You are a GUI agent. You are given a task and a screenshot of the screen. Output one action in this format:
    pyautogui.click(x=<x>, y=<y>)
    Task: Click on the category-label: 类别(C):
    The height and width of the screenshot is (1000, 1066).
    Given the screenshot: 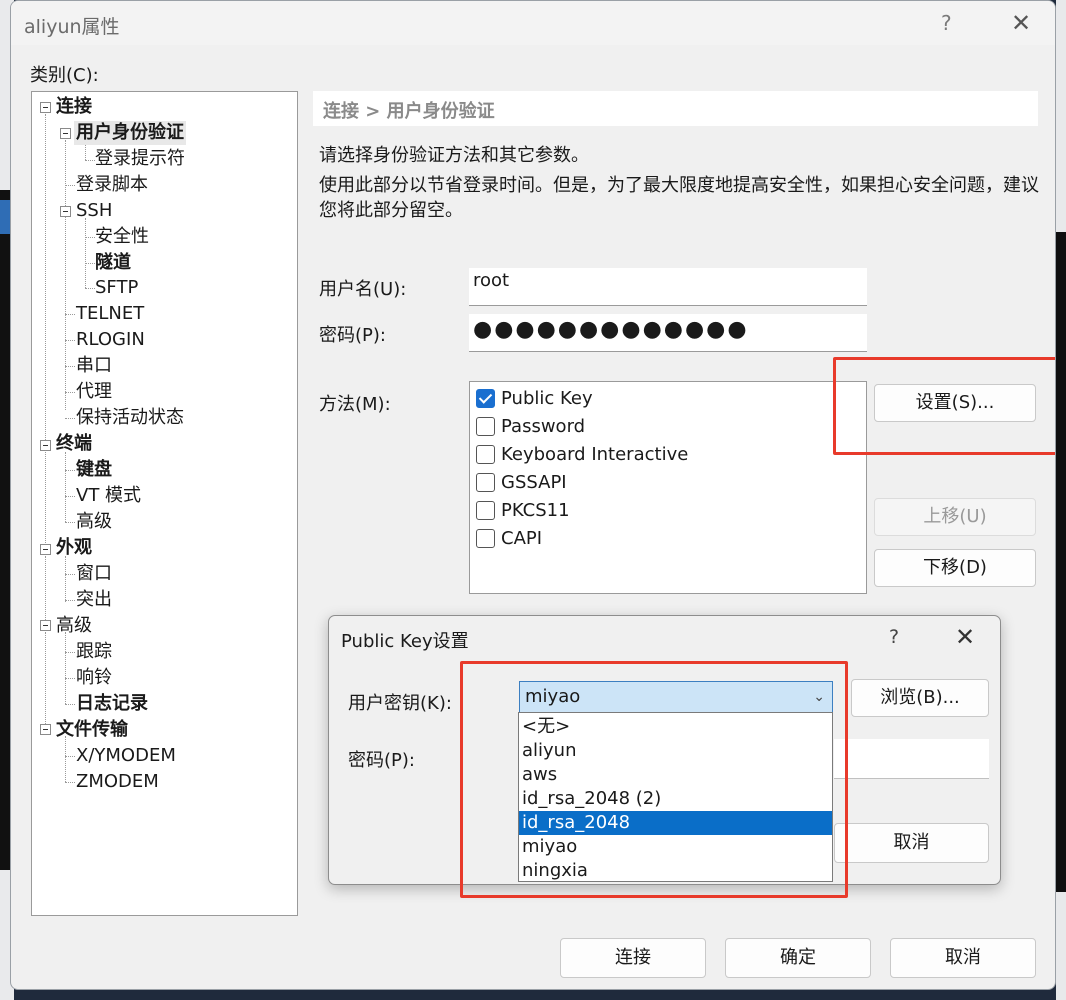 What is the action you would take?
    pyautogui.click(x=64, y=75)
    